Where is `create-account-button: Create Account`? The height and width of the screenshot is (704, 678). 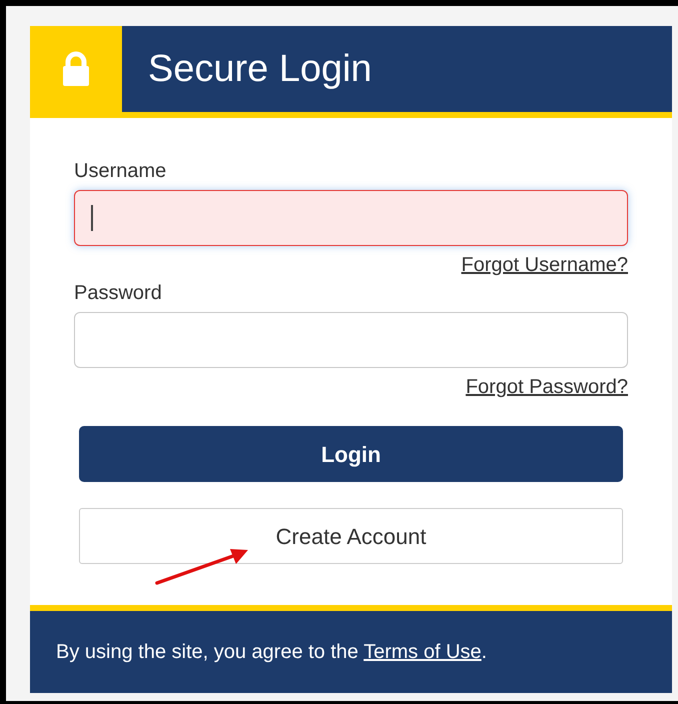 create-account-button: Create Account is located at coordinates (351, 536).